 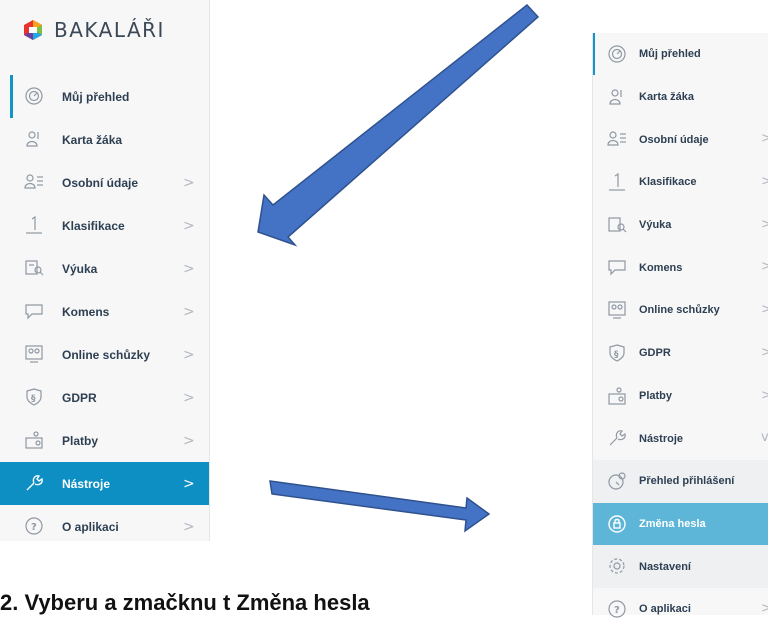 I want to click on arrow-down-left, so click(x=398, y=125).